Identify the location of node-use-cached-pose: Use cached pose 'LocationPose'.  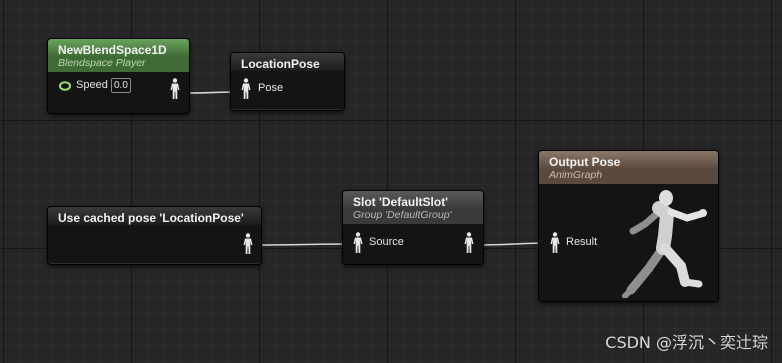
(154, 235).